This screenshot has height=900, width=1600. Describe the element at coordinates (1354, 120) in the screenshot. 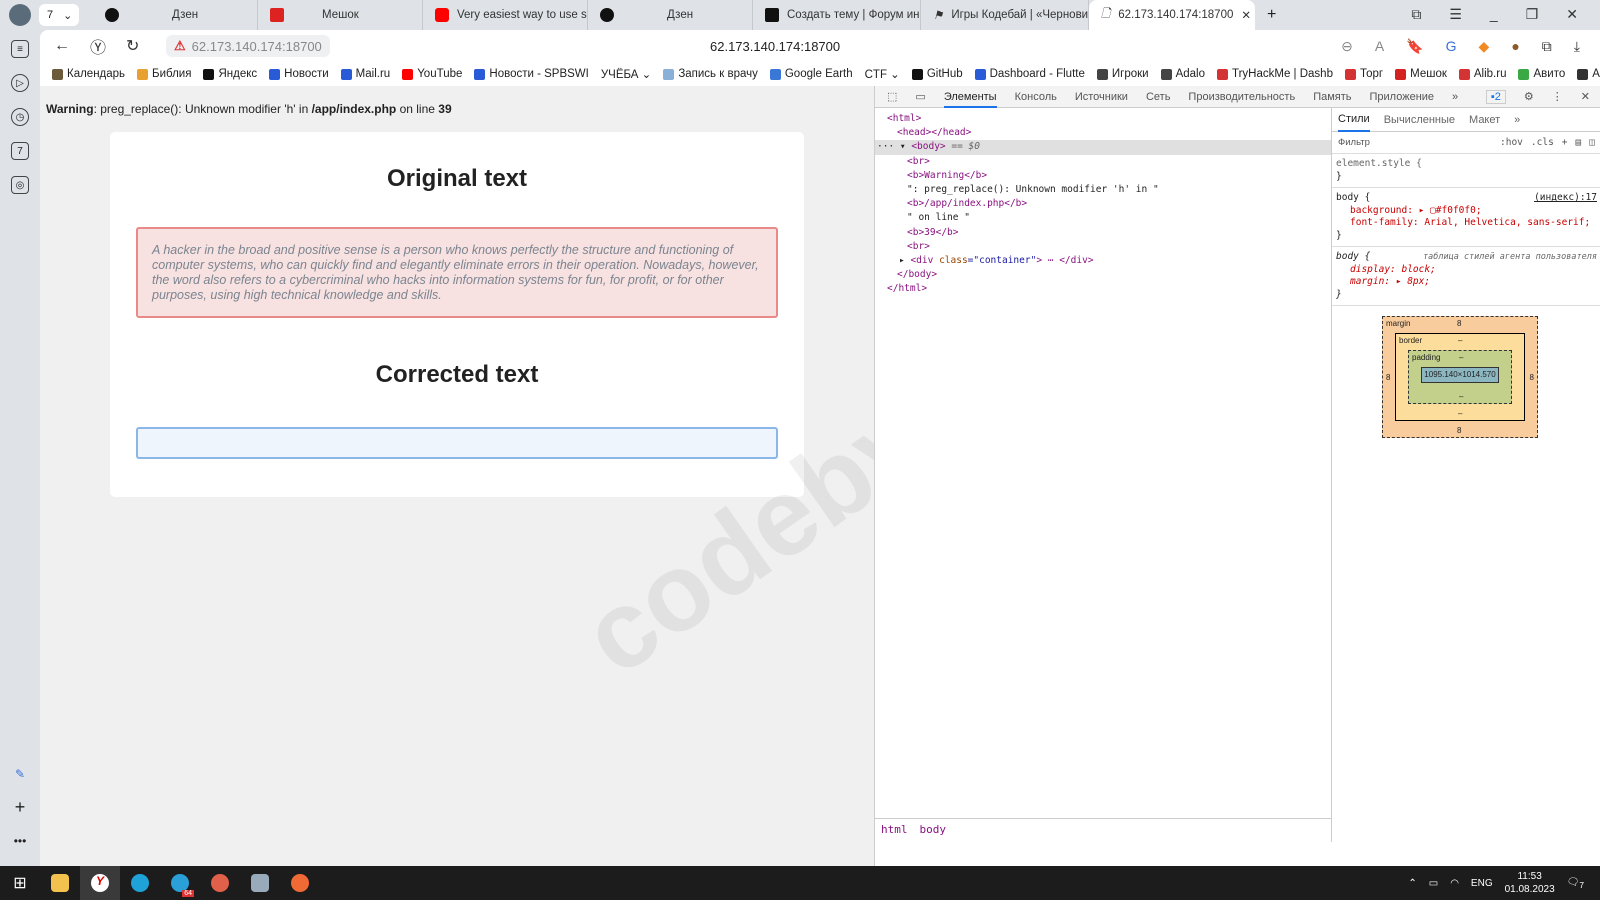

I see `tab-styles: Стили` at that location.